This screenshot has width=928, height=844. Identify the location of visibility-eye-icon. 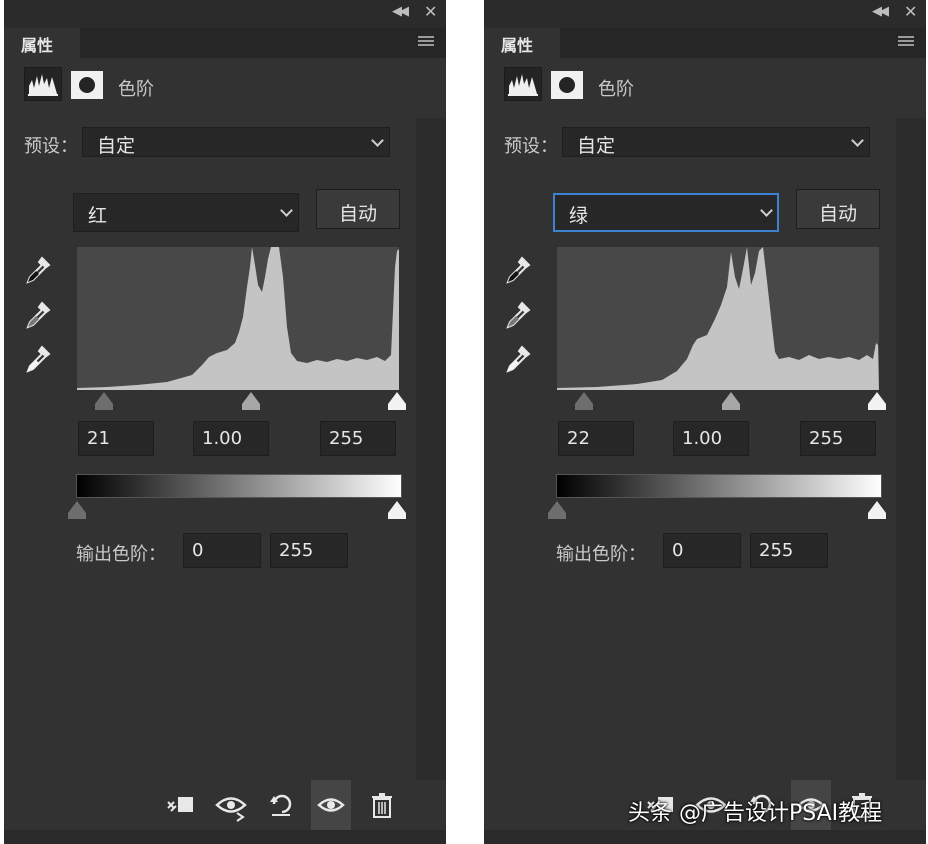
(331, 805).